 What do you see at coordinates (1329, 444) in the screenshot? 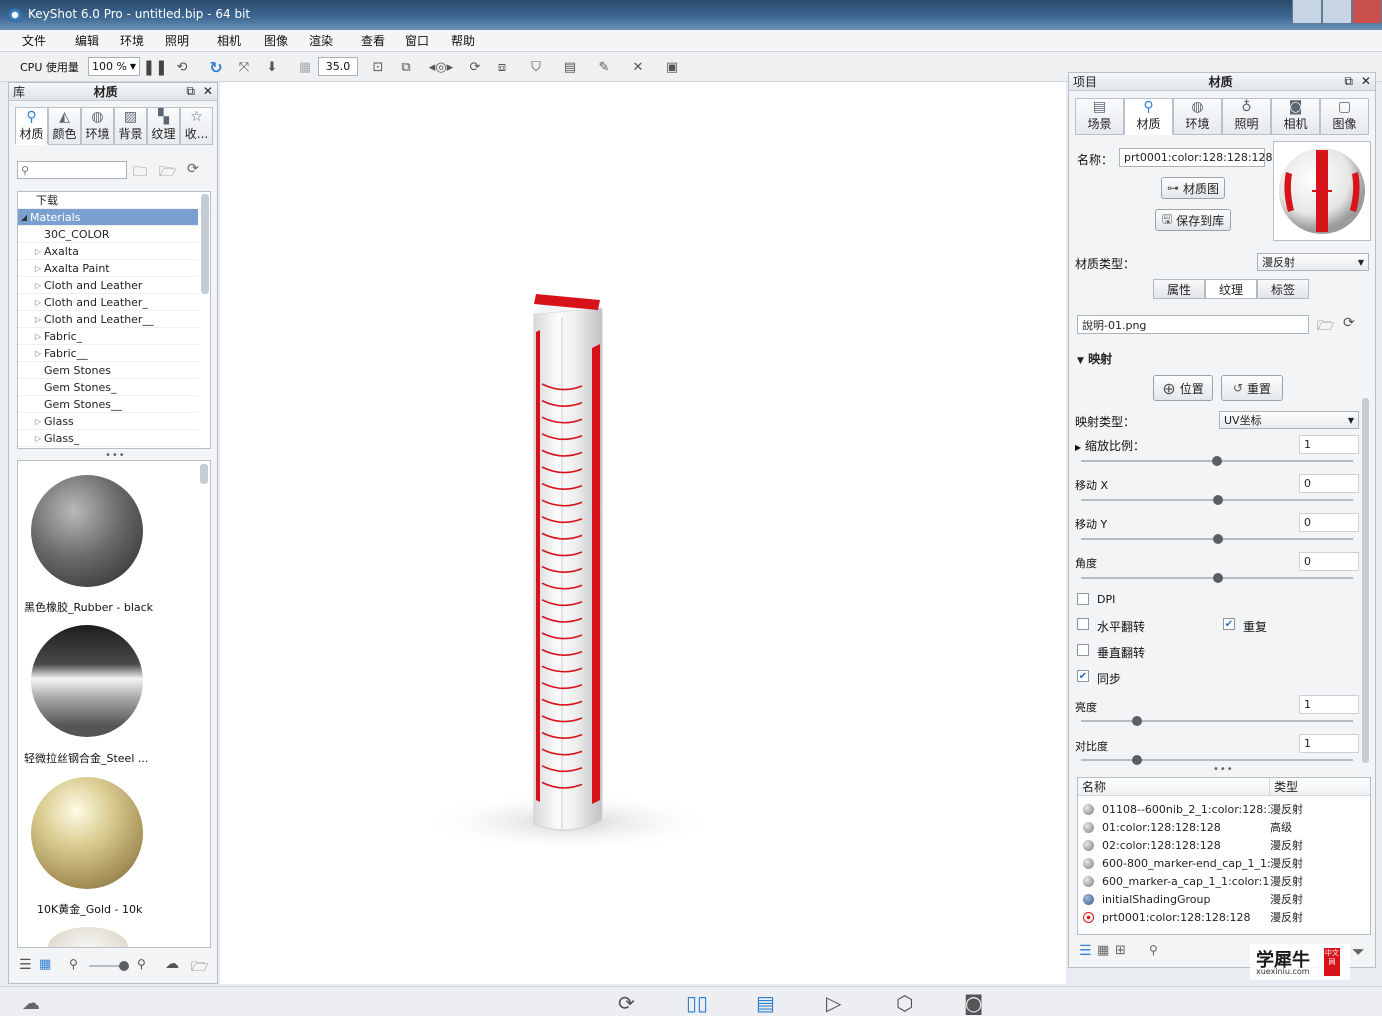
I see `scale-input: 1` at bounding box center [1329, 444].